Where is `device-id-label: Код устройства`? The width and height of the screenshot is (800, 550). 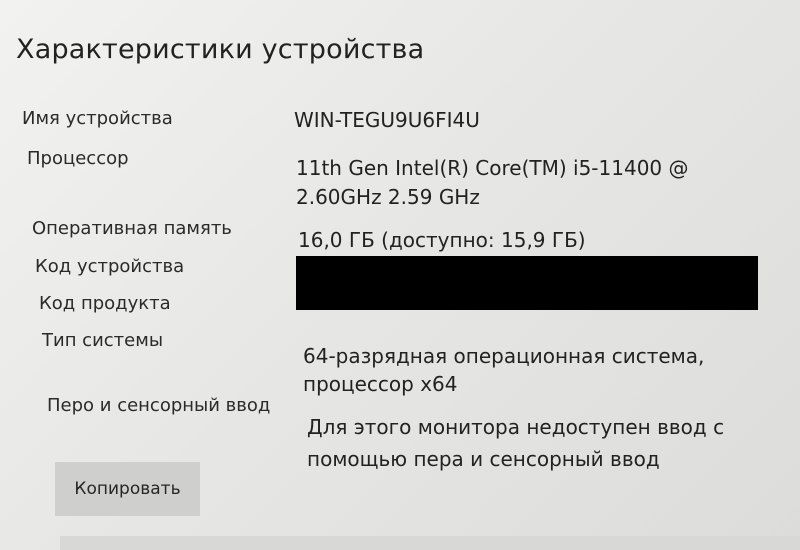 device-id-label: Код устройства is located at coordinates (110, 266).